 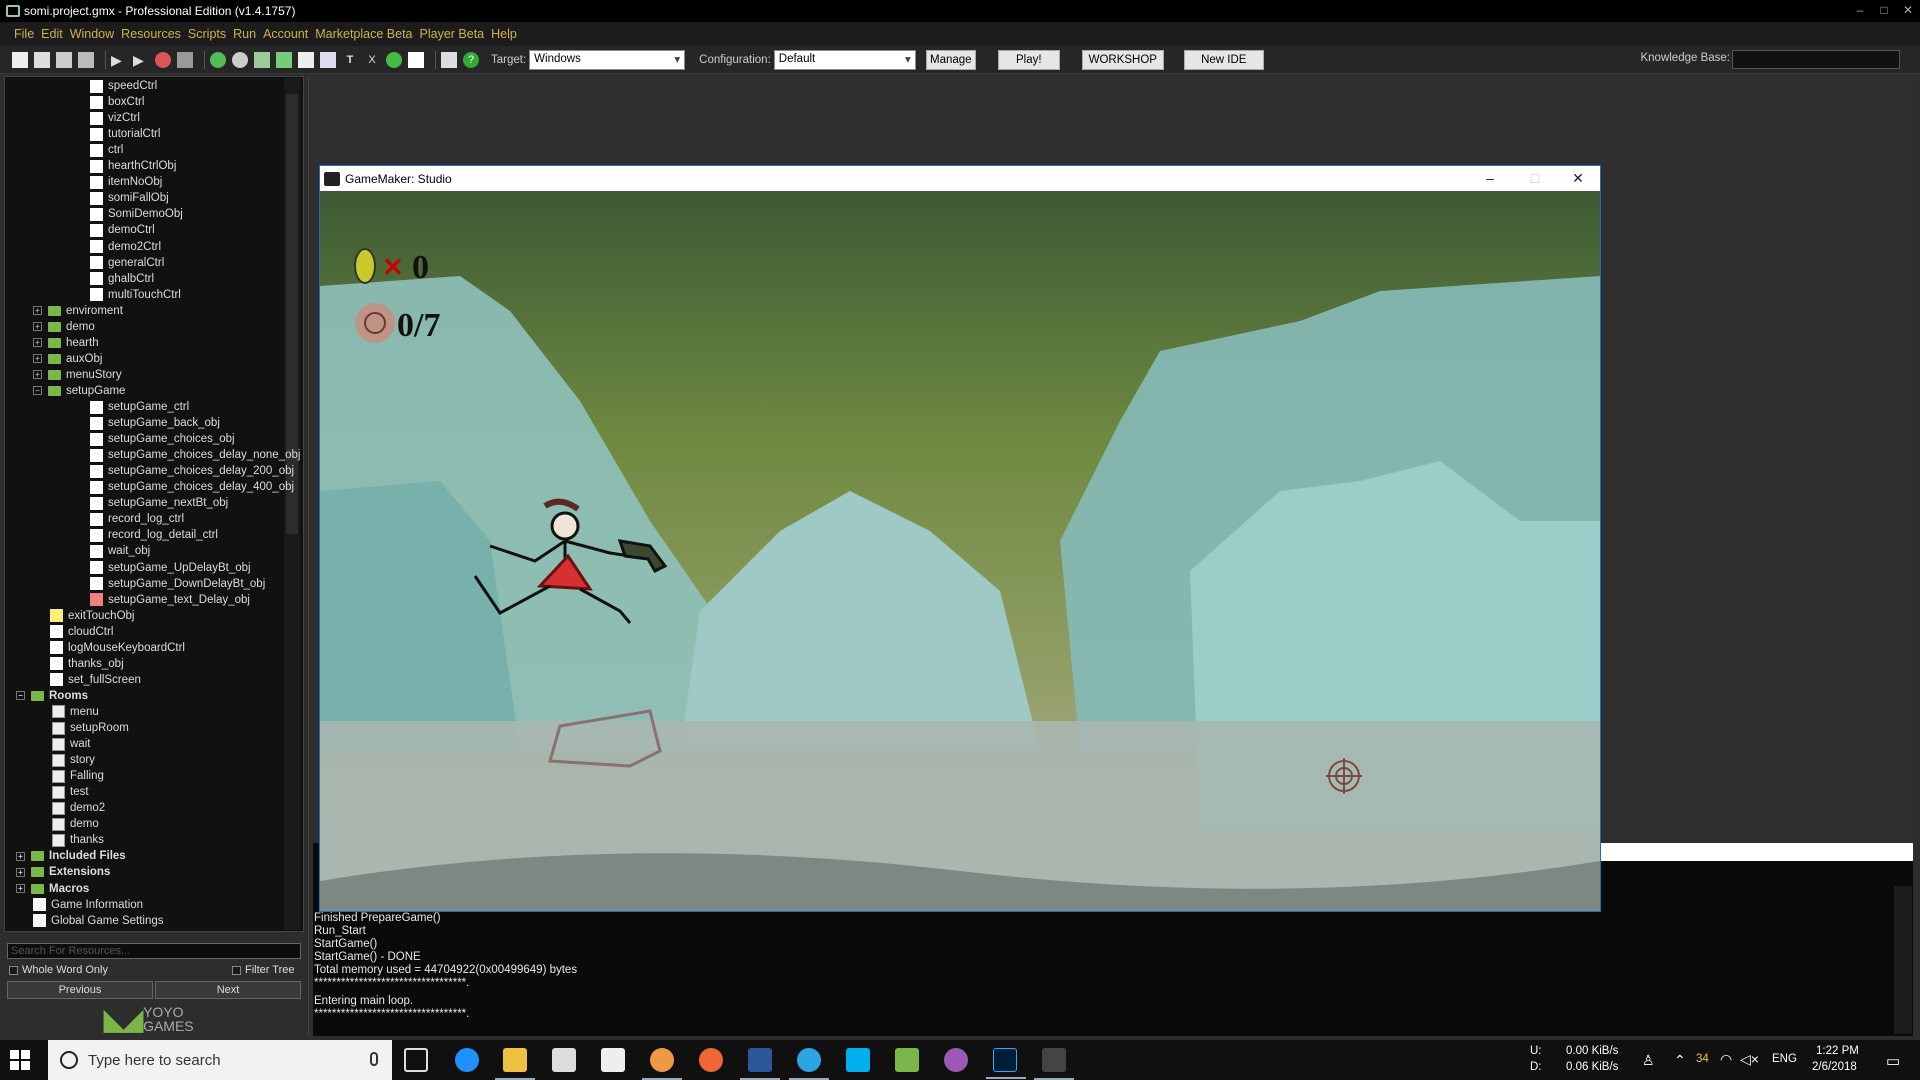 I want to click on tree-item: setupGame_choices_delay_200_obj, so click(x=192, y=471).